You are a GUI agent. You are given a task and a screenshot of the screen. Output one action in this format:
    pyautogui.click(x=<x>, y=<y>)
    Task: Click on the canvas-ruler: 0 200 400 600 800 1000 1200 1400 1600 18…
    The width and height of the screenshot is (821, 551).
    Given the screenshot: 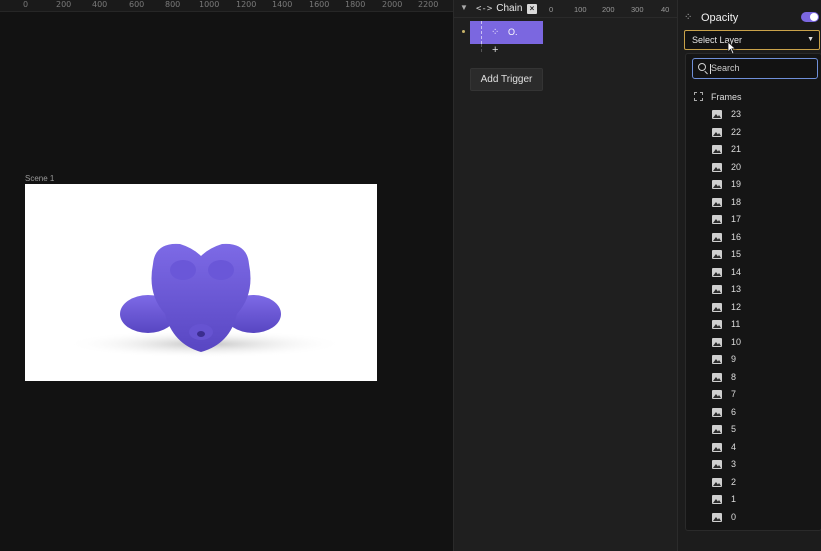 What is the action you would take?
    pyautogui.click(x=226, y=6)
    